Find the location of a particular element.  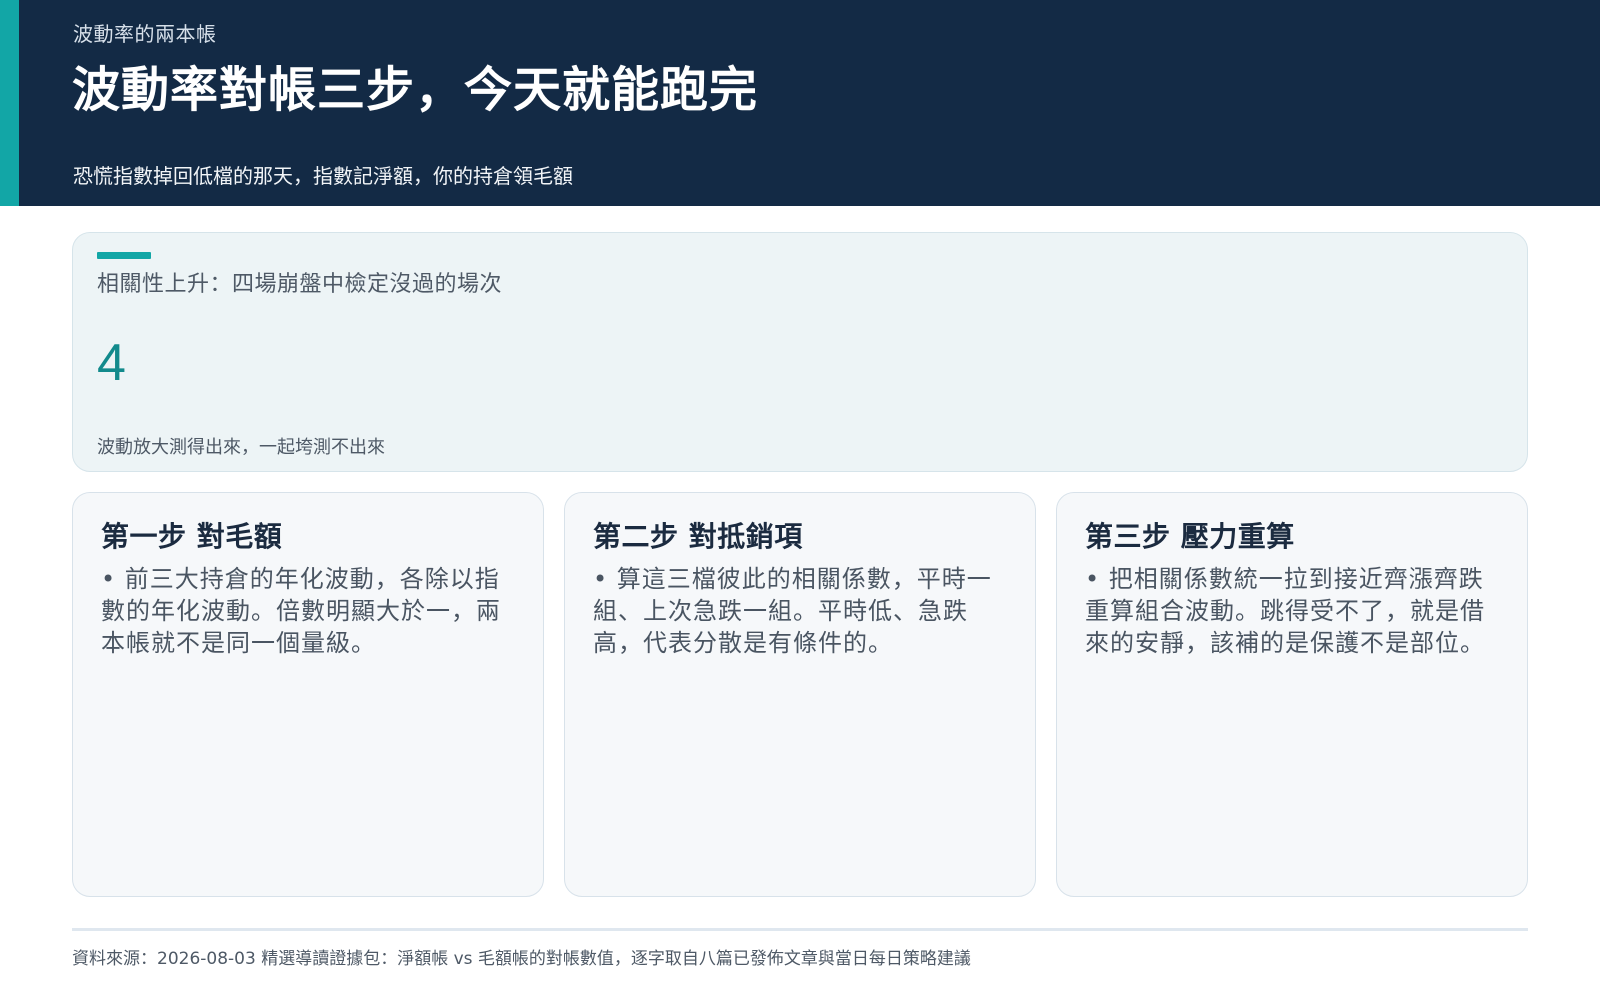

metric-label: 相關性上升：四場崩盤中檢定沒過的場次 is located at coordinates (300, 284).